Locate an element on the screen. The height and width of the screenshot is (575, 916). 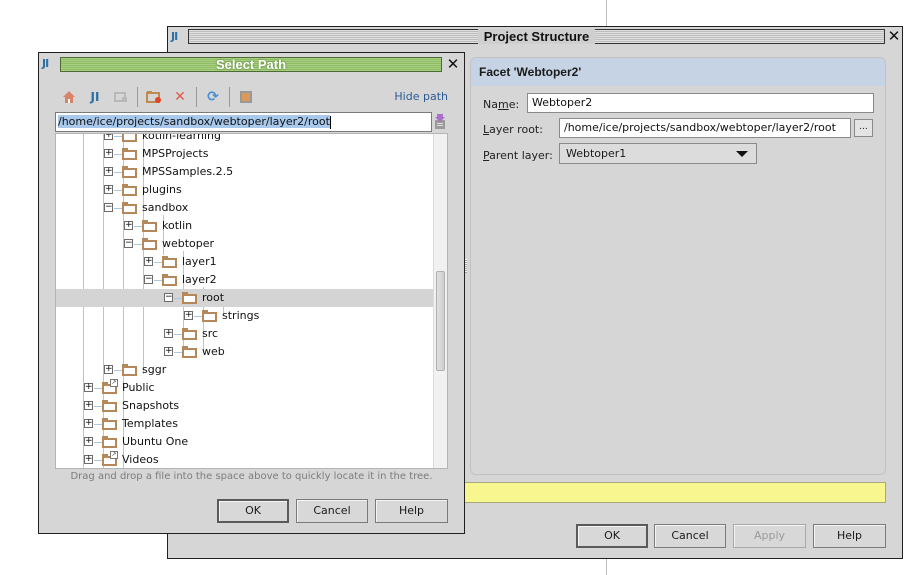
parent-layer-select: Webtoper1 is located at coordinates (658, 153).